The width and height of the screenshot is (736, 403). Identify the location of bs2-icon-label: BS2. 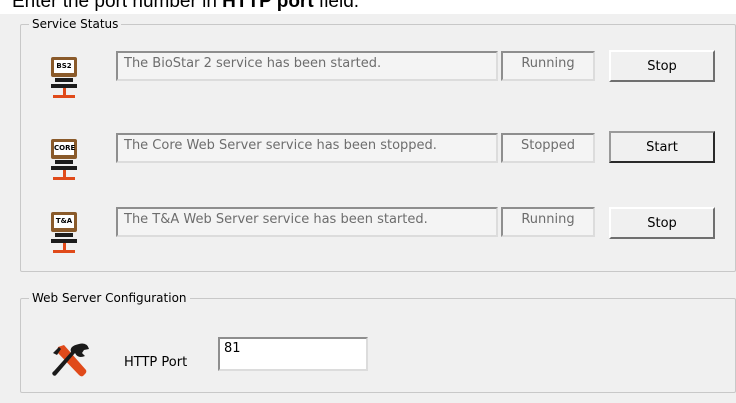
(64, 66).